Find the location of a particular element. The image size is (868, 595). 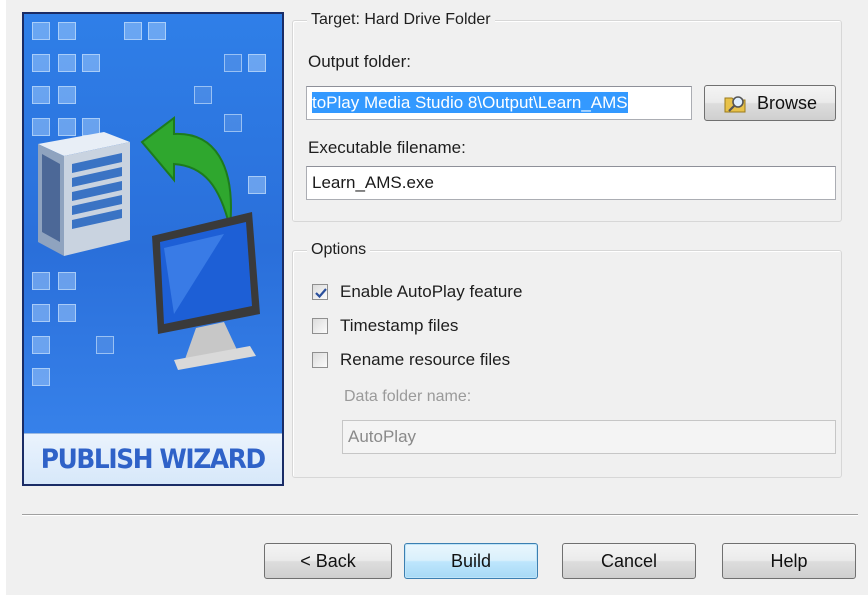

exe-filename-value: Learn_AMS.exe is located at coordinates (373, 182).